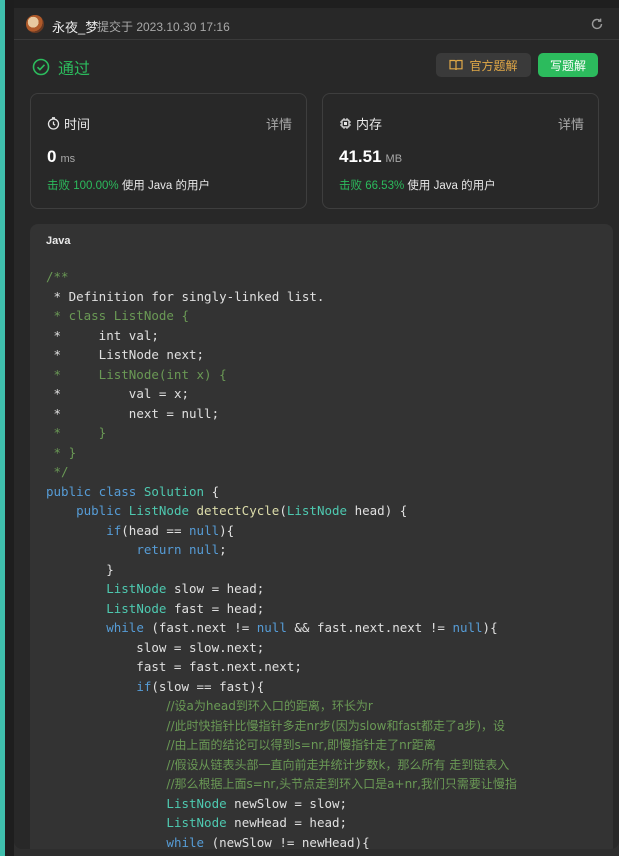 The height and width of the screenshot is (856, 619). Describe the element at coordinates (80, 569) in the screenshot. I see `code-token: }` at that location.